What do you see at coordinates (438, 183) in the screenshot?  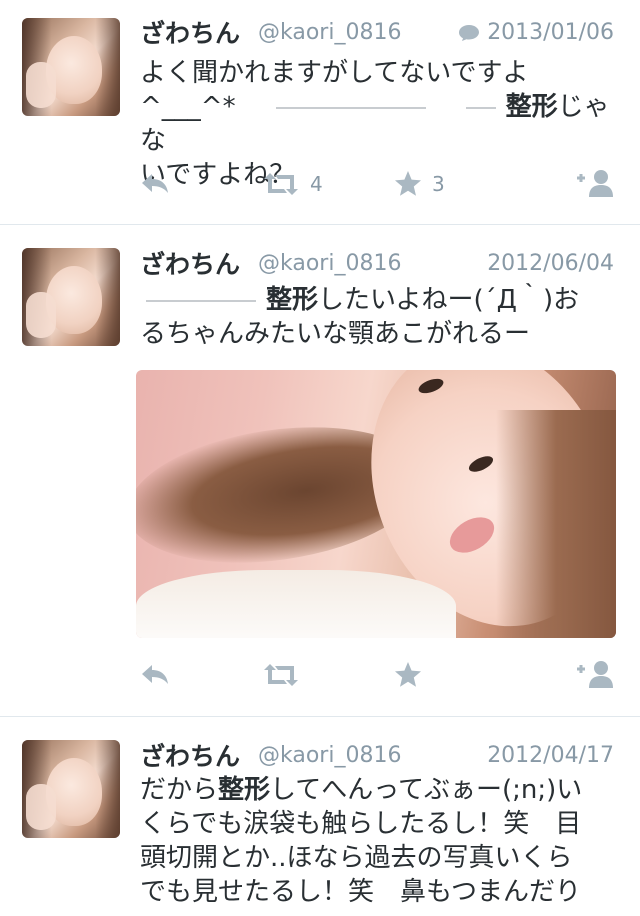 I see `favorite-count: 3` at bounding box center [438, 183].